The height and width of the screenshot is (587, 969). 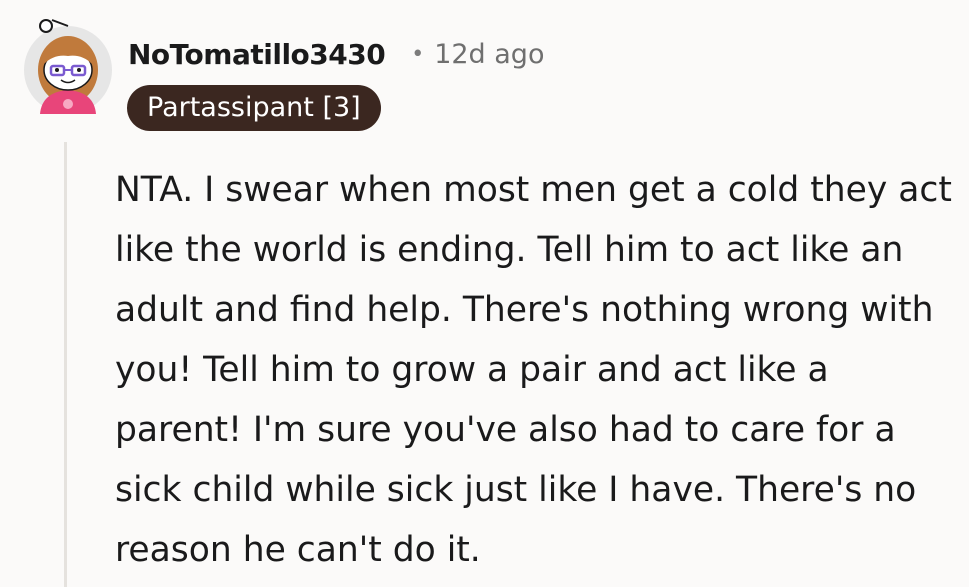 What do you see at coordinates (489, 54) in the screenshot?
I see `timestamp: 12d ago` at bounding box center [489, 54].